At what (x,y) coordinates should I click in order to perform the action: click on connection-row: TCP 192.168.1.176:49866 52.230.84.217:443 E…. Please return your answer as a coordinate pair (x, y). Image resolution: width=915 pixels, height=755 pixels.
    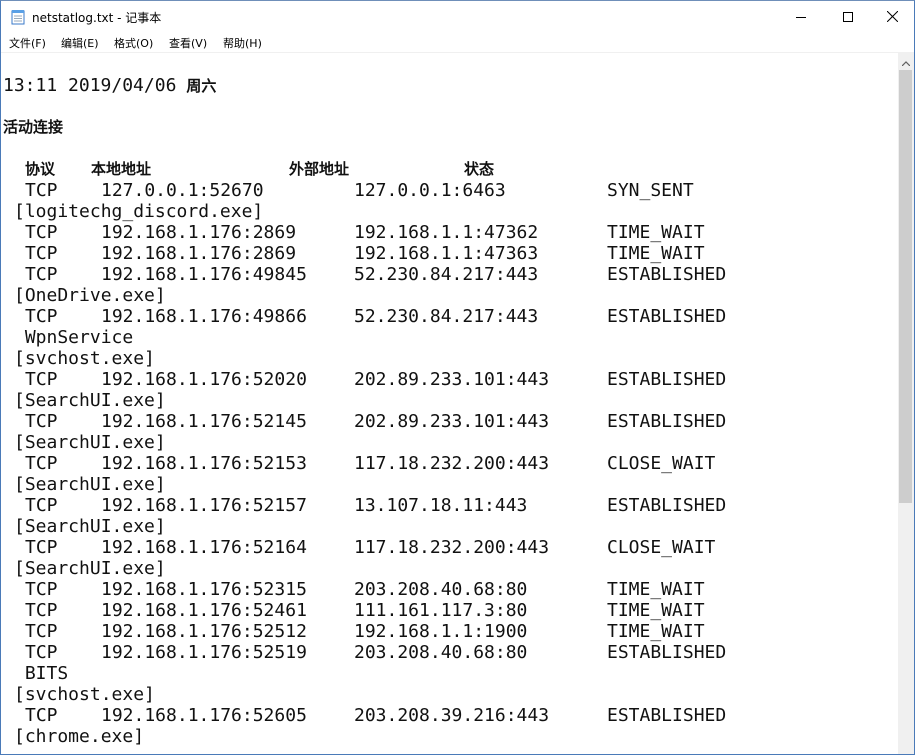
    Looking at the image, I should click on (449, 316).